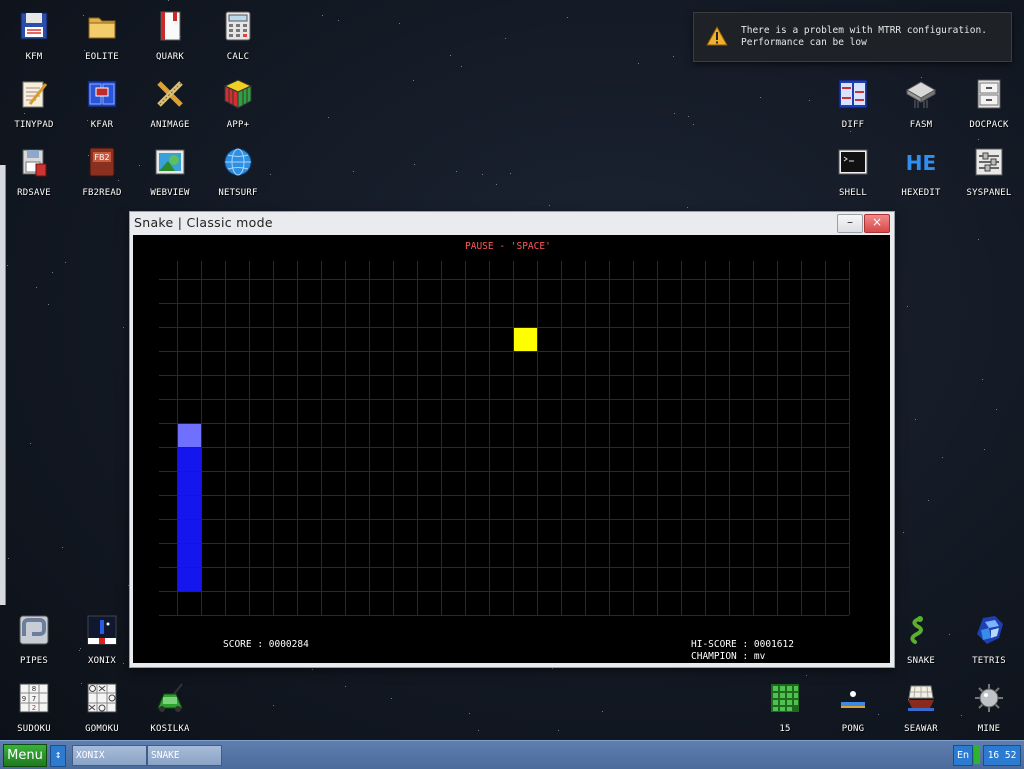 This screenshot has height=769, width=1024. What do you see at coordinates (203, 222) in the screenshot?
I see `window-title: Snake | Classic mode` at bounding box center [203, 222].